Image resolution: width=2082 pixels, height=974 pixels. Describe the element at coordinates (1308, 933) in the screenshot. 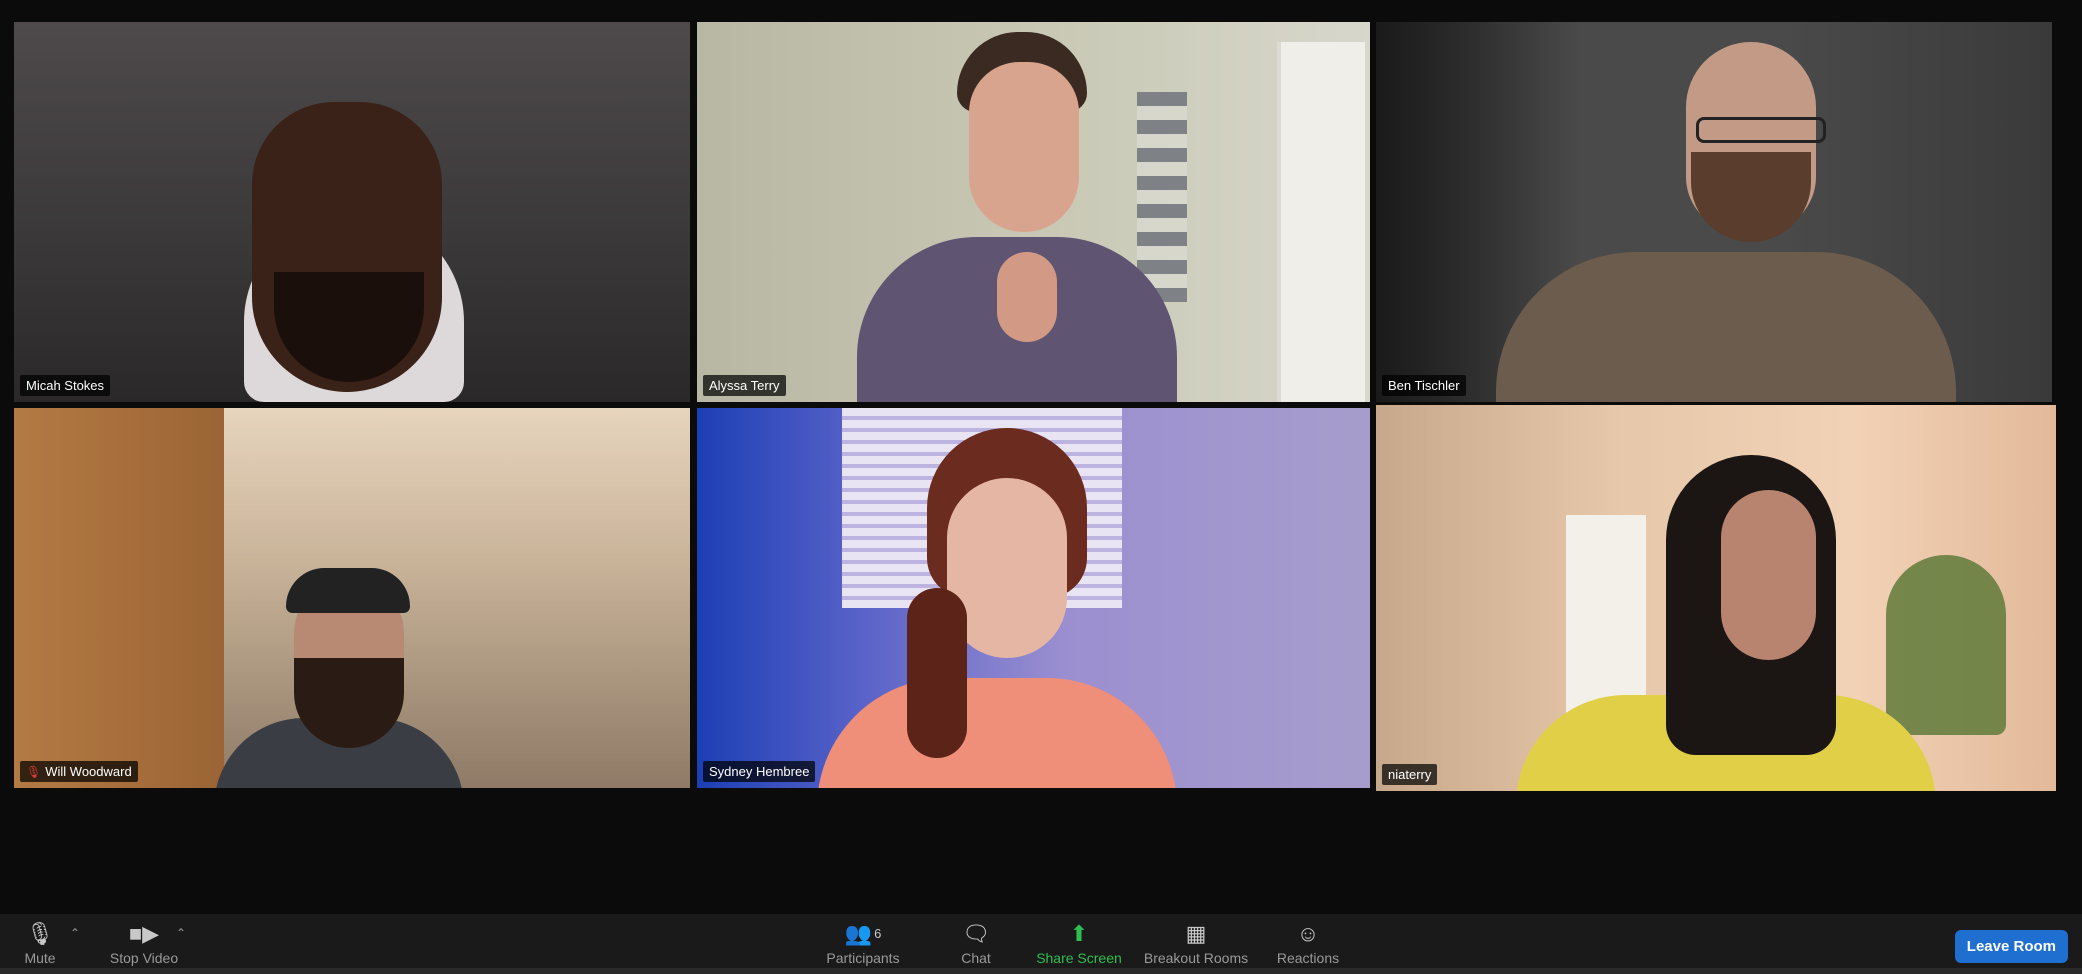

I see `smiley-plus-icon: ☺` at that location.